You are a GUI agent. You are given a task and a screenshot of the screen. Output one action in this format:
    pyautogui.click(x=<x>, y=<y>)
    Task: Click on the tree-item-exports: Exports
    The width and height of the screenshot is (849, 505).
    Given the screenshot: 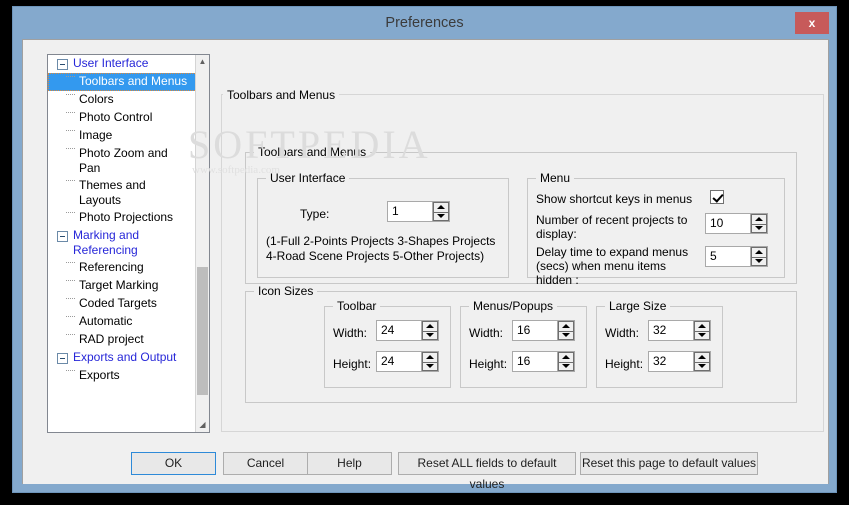 What is the action you would take?
    pyautogui.click(x=122, y=376)
    